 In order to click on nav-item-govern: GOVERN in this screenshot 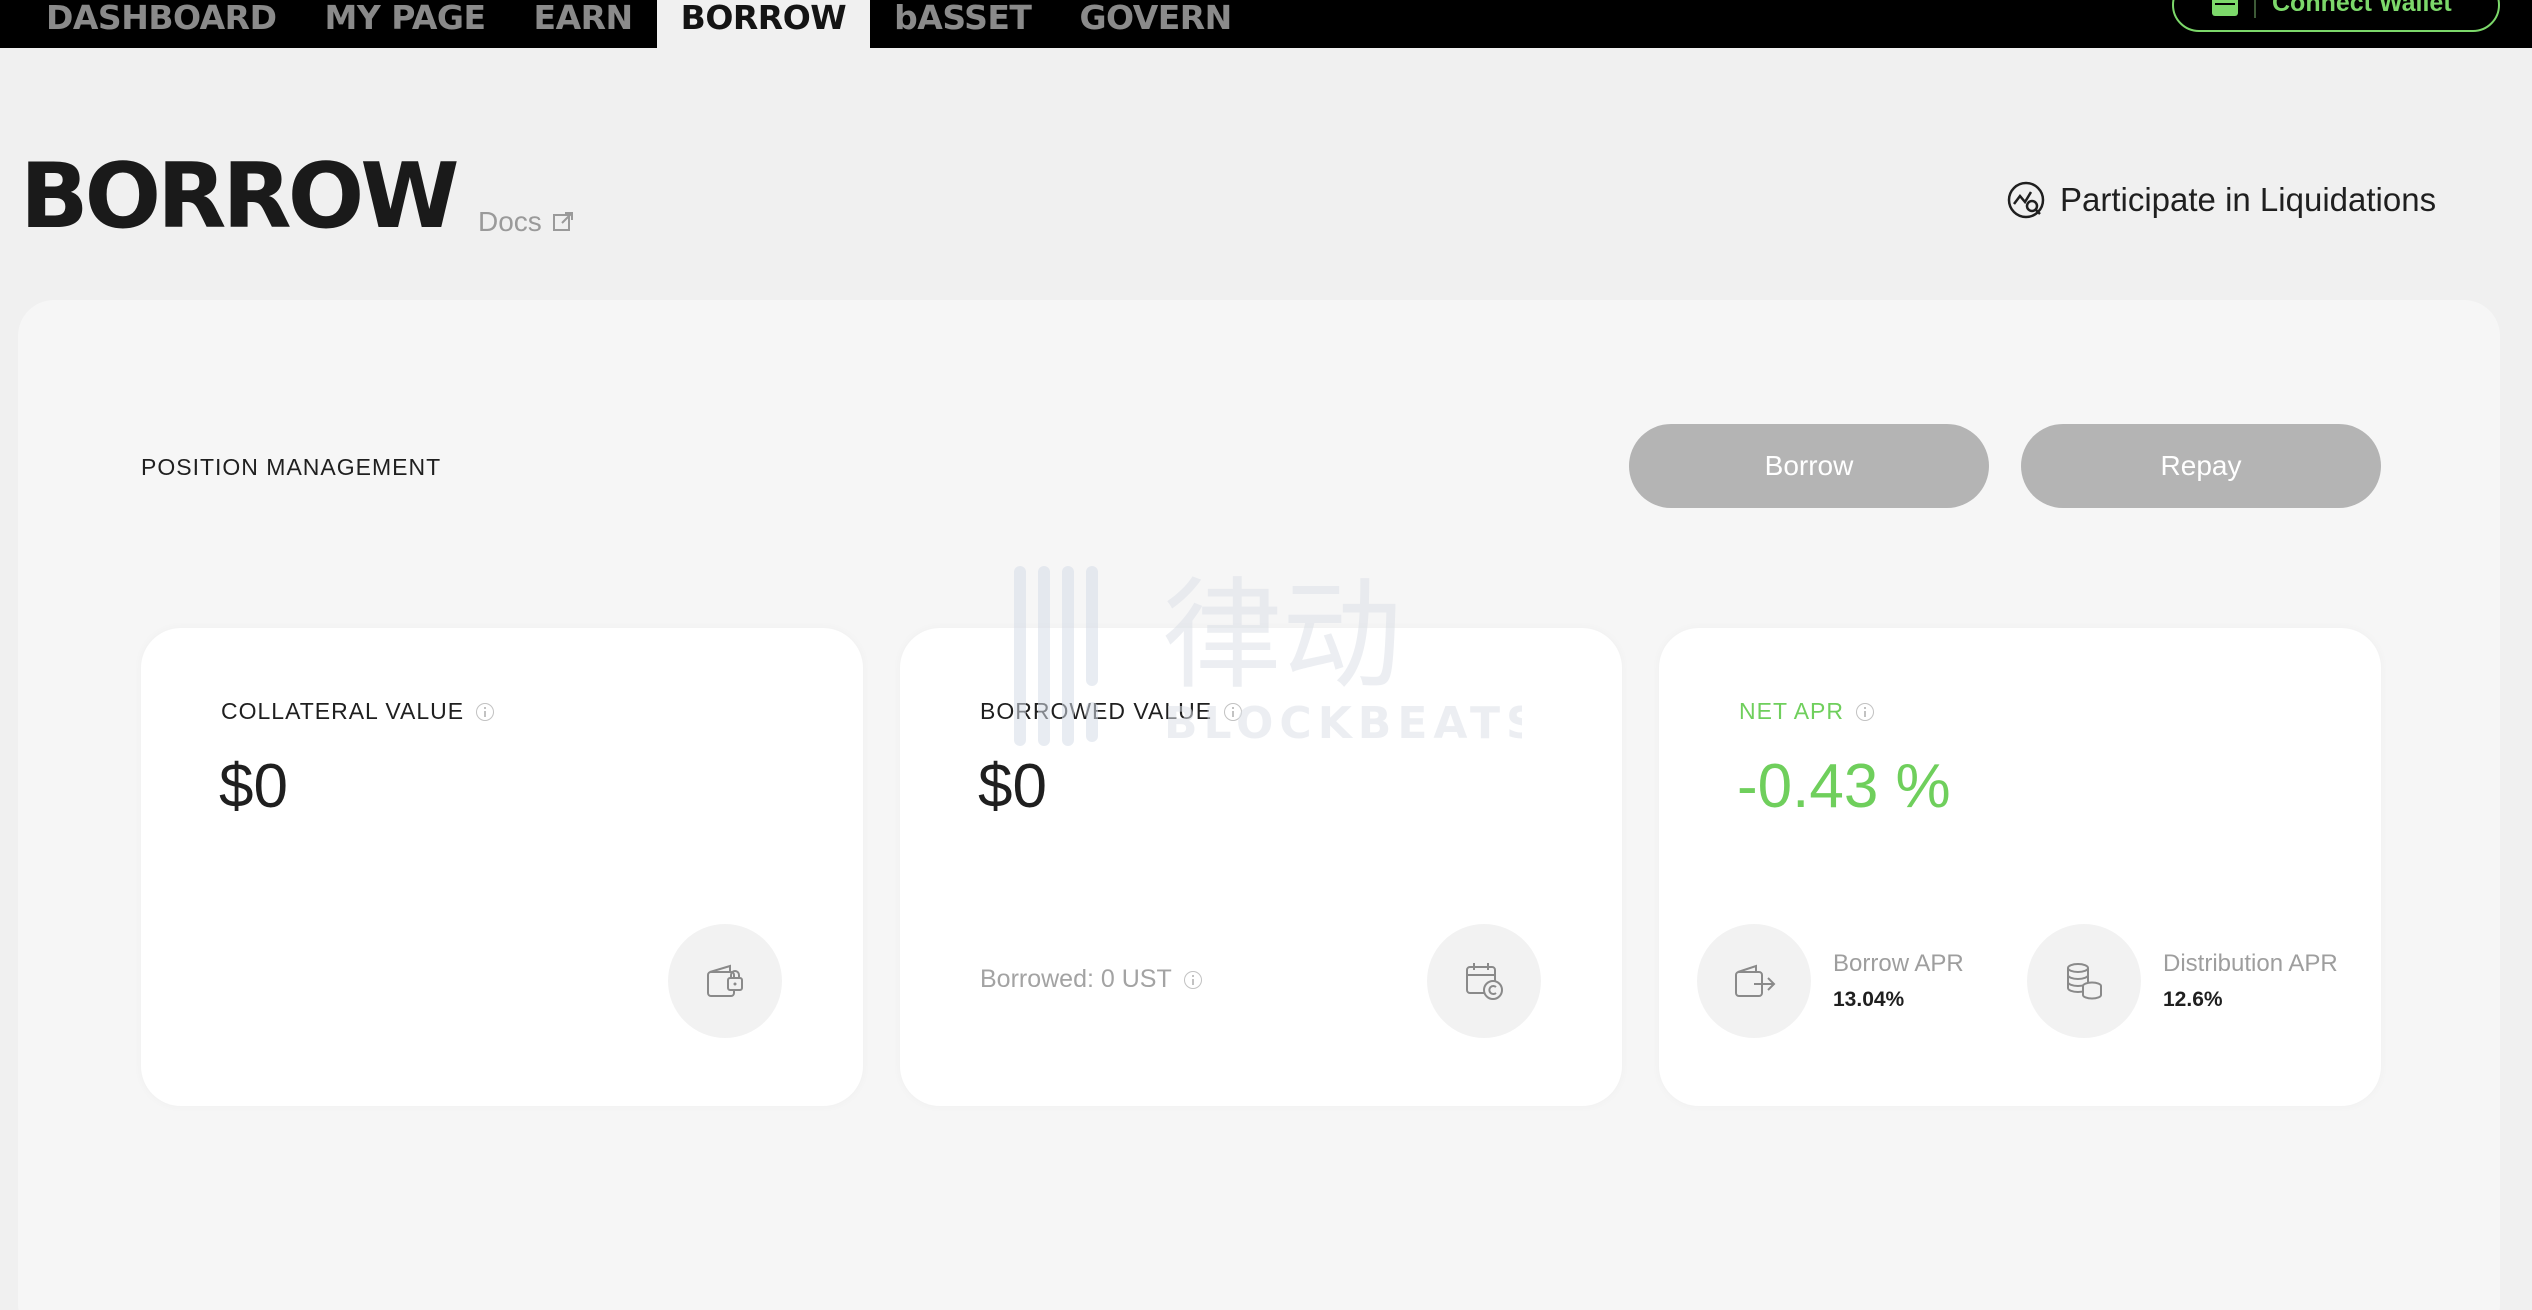, I will do `click(1155, 24)`.